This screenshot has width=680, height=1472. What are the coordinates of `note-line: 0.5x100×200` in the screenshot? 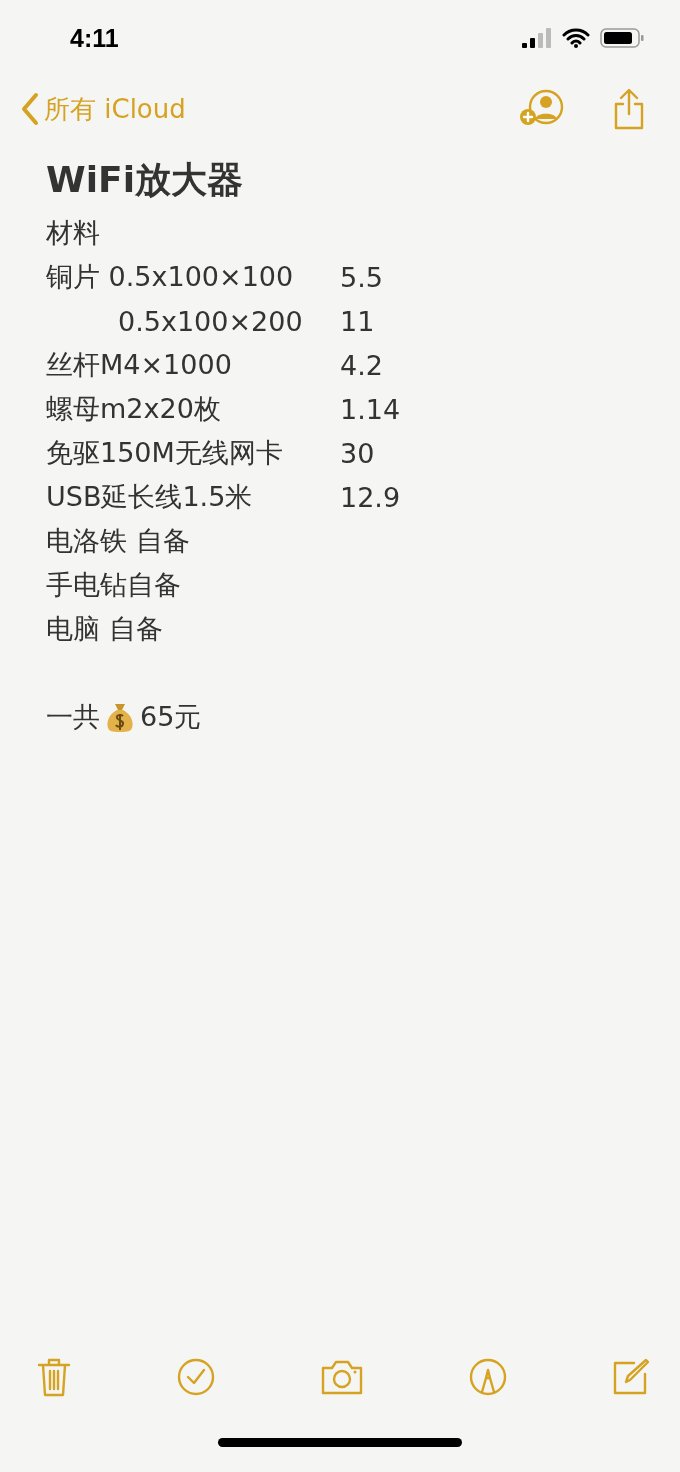 It's located at (211, 321).